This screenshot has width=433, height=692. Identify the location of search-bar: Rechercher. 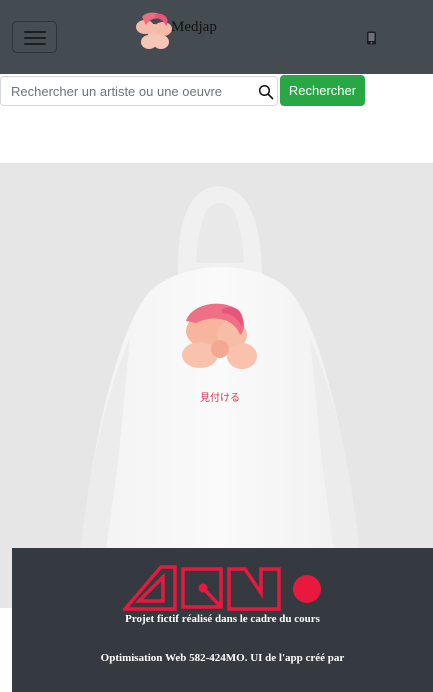
(216, 91).